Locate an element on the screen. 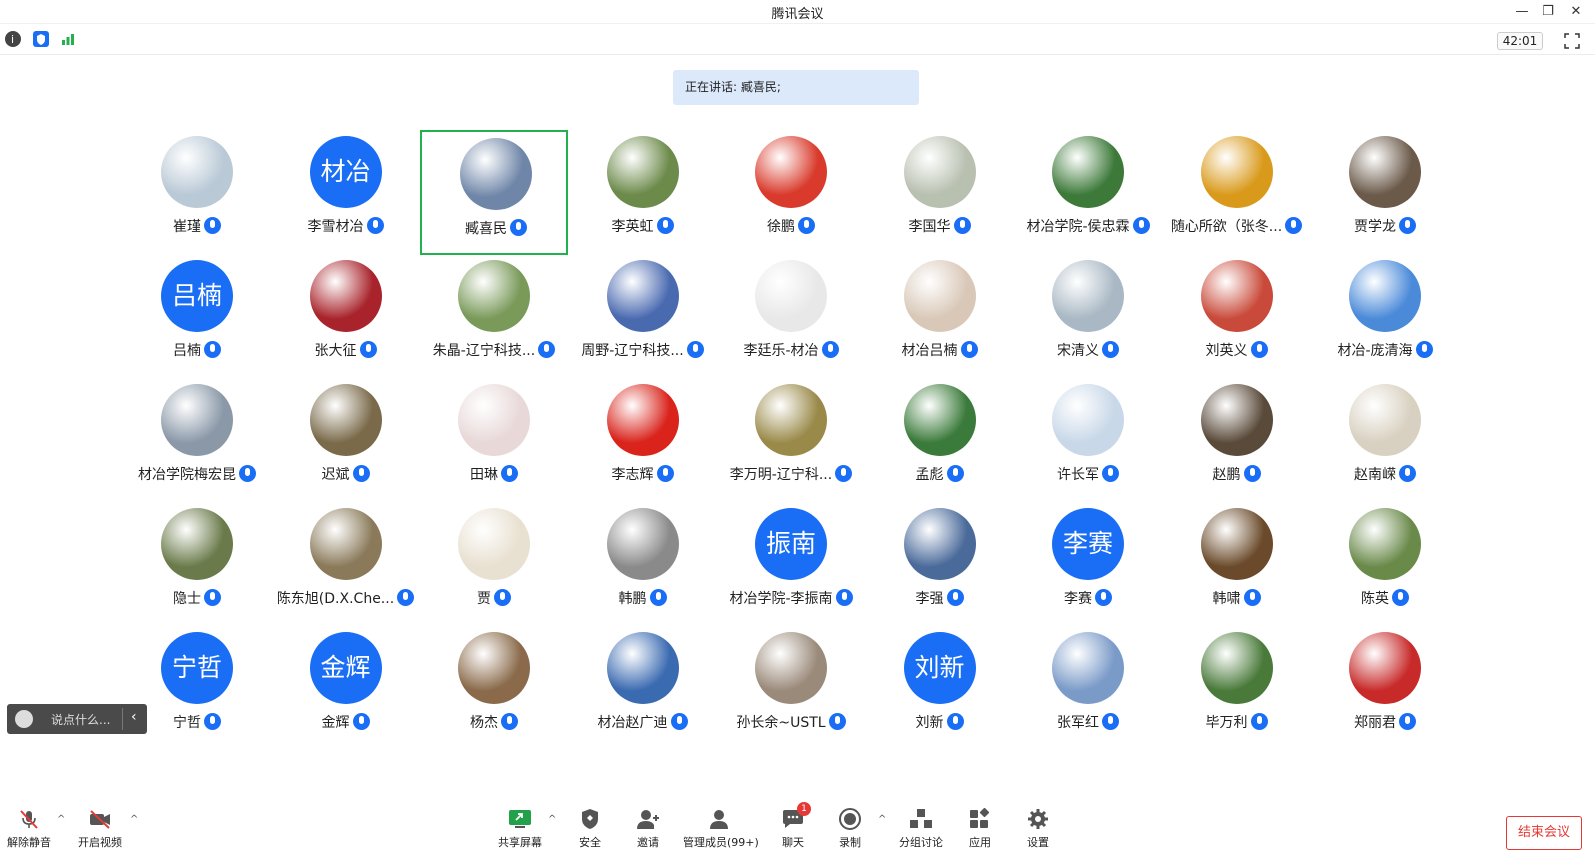  avatar-initials: 刘新 is located at coordinates (939, 668).